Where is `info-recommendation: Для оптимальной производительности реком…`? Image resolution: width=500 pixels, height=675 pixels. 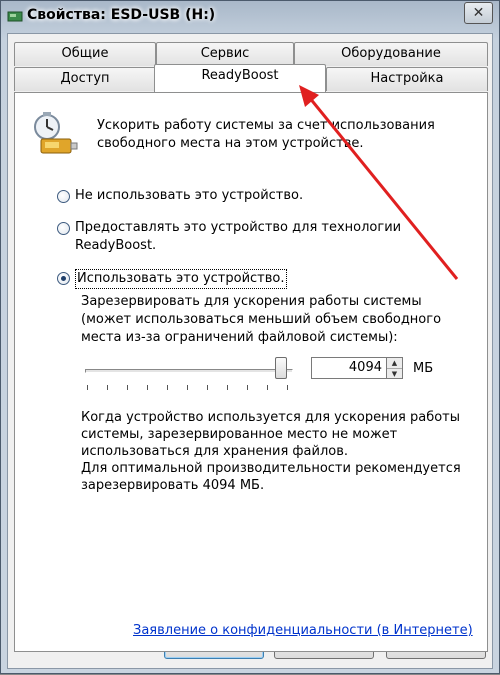 info-recommendation: Для оптимальной производительности реком… is located at coordinates (271, 477).